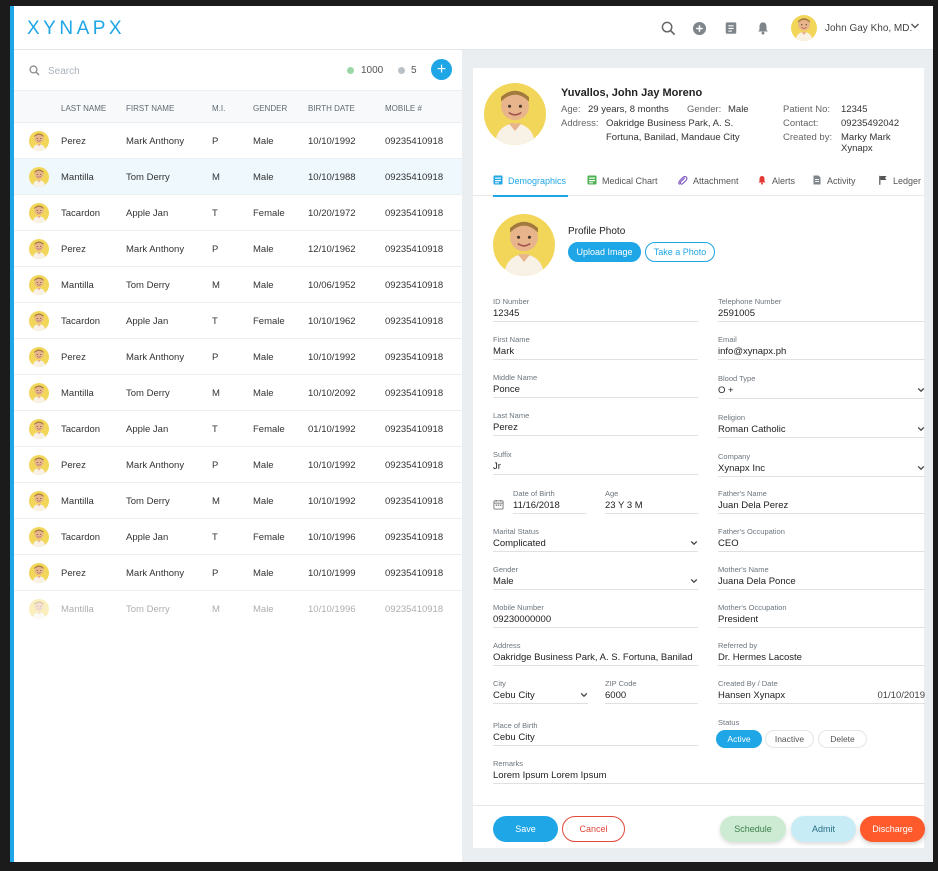 This screenshot has height=871, width=938. What do you see at coordinates (821, 347) in the screenshot?
I see `email-field: Email info@xynapx.ph` at bounding box center [821, 347].